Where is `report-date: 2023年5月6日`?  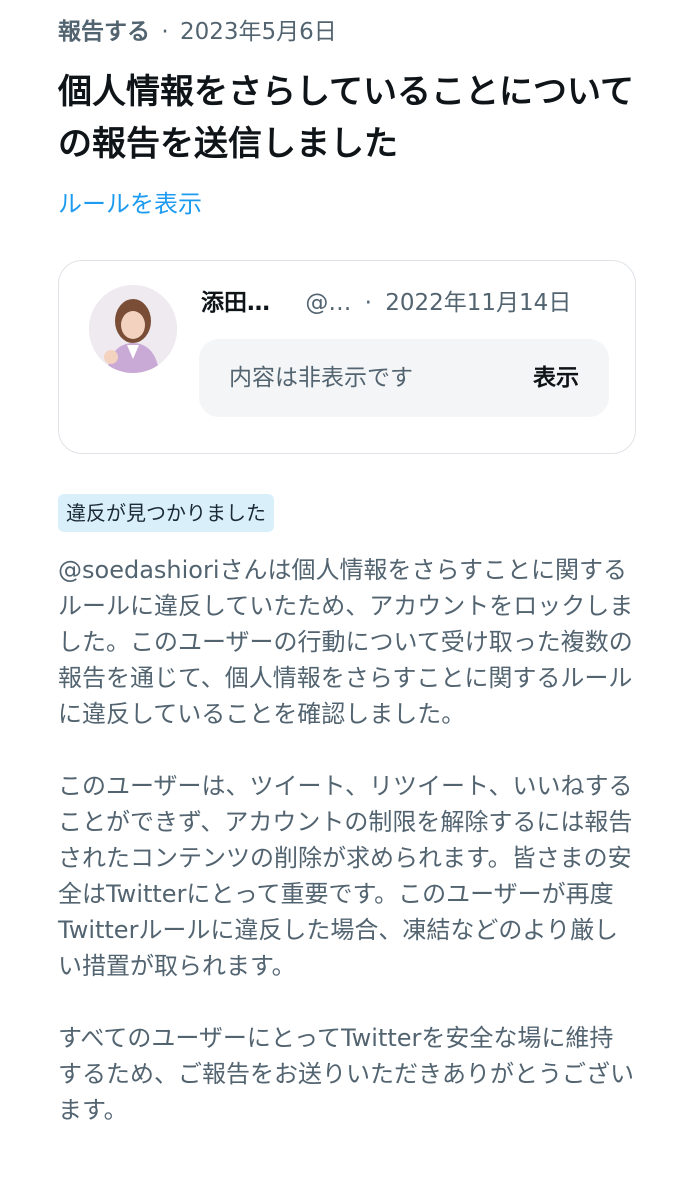
report-date: 2023年5月6日 is located at coordinates (258, 32).